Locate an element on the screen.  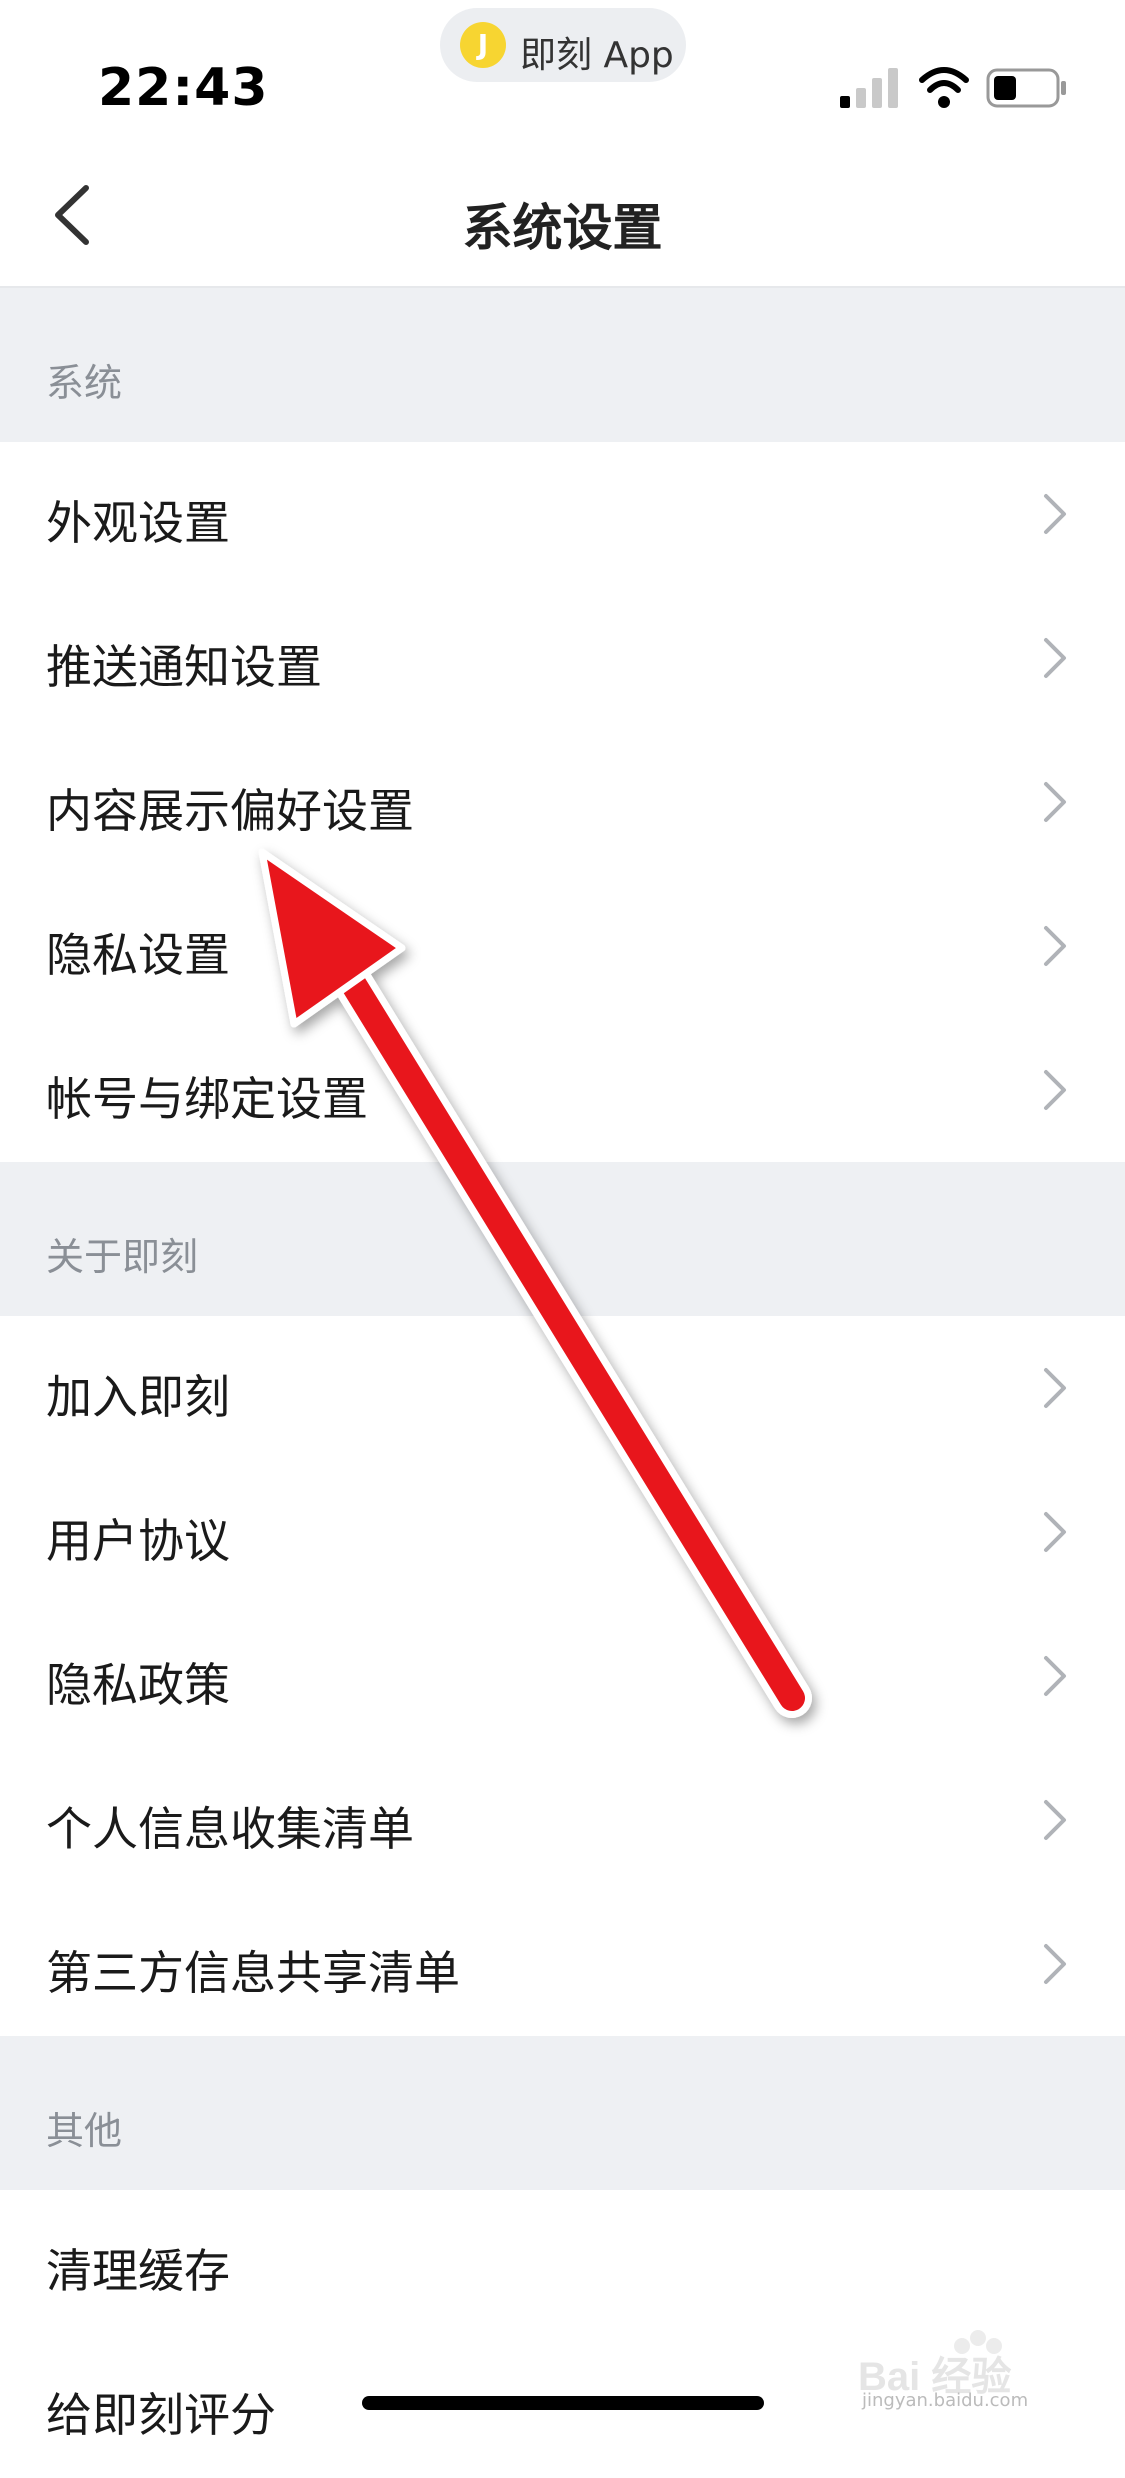
settings-row-label: 推送通知设置 is located at coordinates (184, 667).